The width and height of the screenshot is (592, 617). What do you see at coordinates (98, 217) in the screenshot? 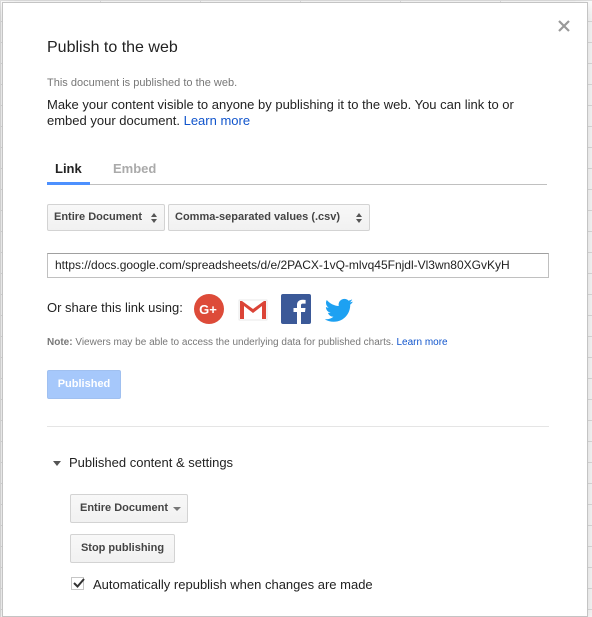
I see `range-select-value: Entire Document` at bounding box center [98, 217].